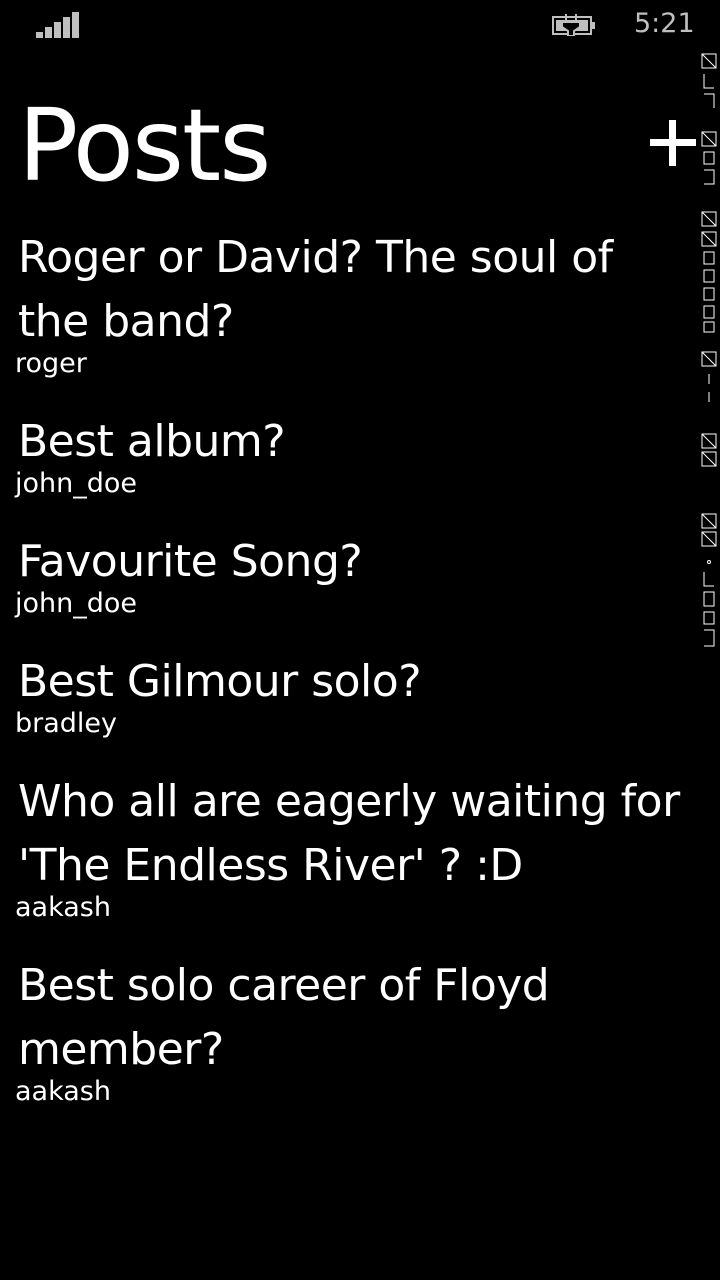 Image resolution: width=720 pixels, height=1280 pixels. Describe the element at coordinates (350, 577) in the screenshot. I see `list-item: Favourite Song? john_doe` at that location.